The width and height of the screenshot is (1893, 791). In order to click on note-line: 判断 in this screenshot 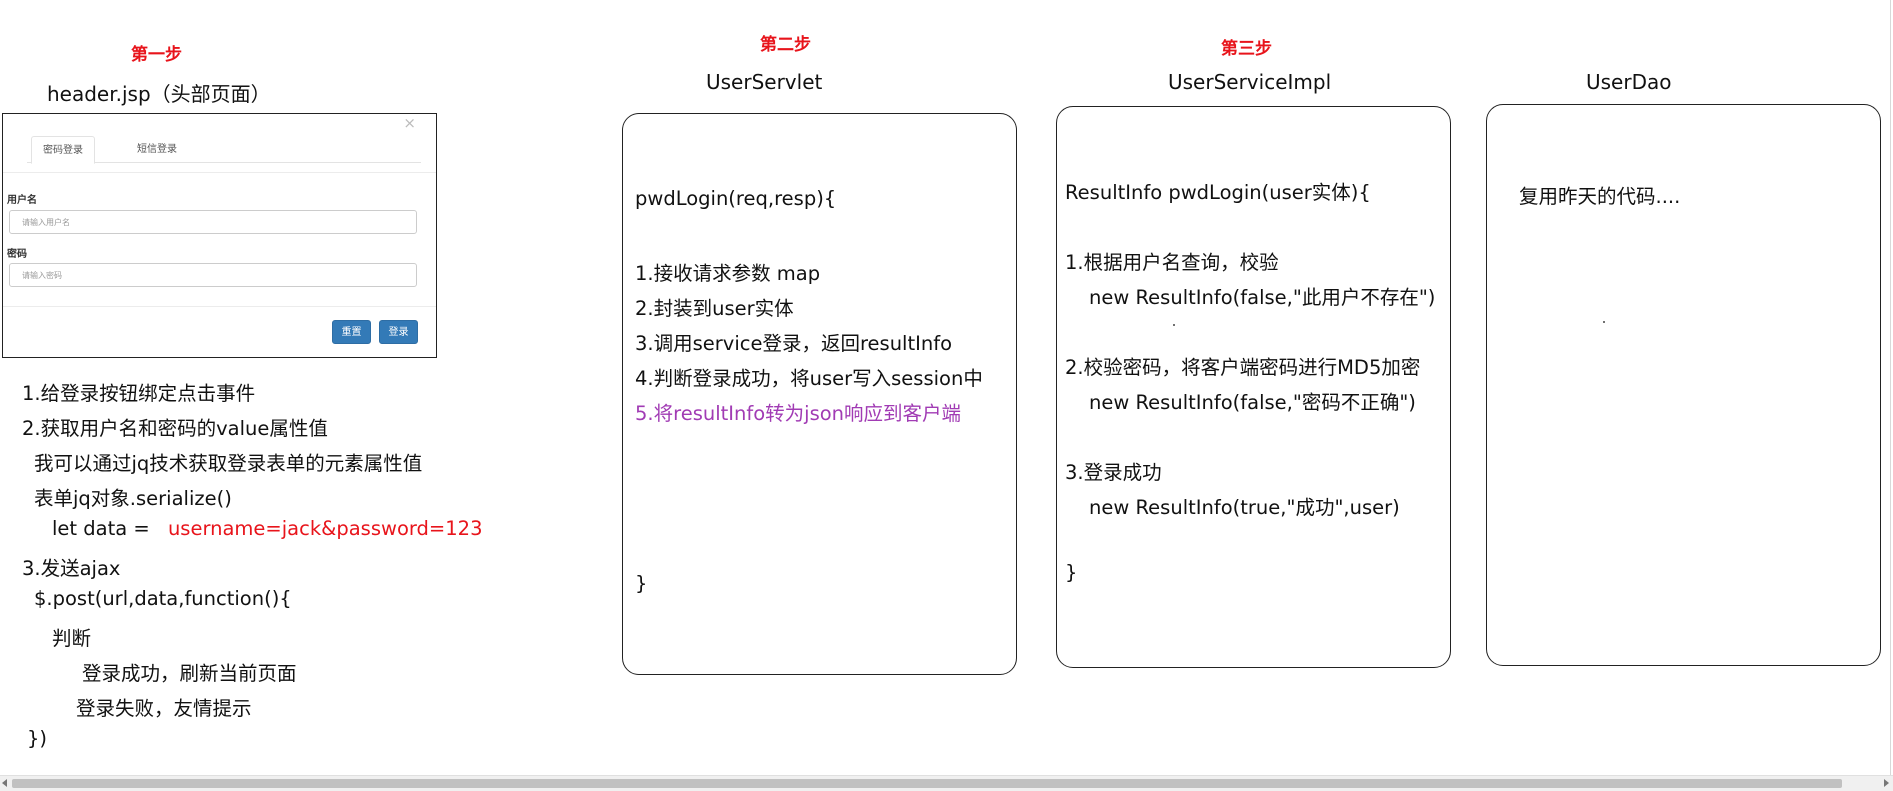, I will do `click(72, 638)`.